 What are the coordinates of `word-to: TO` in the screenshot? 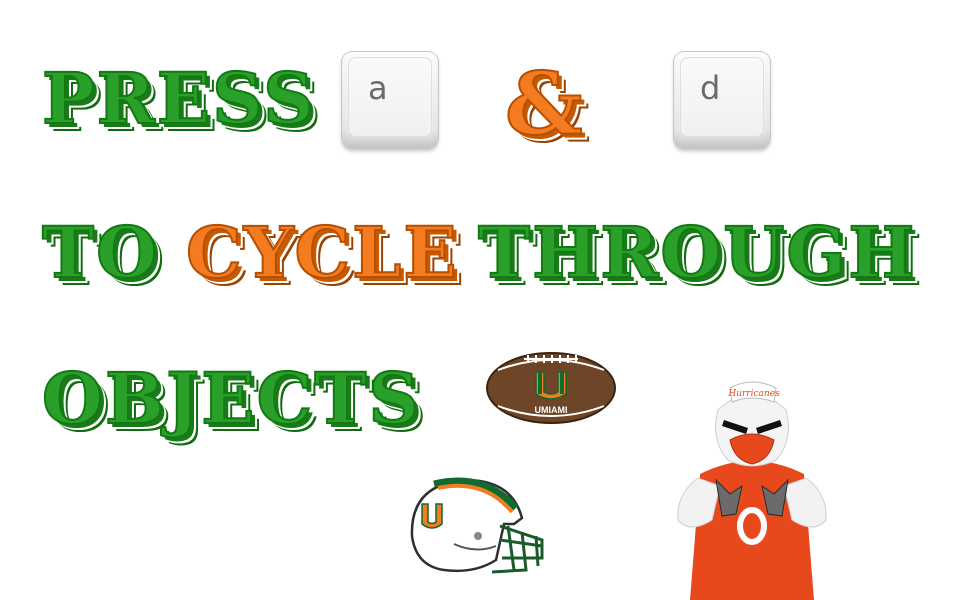 It's located at (100, 252).